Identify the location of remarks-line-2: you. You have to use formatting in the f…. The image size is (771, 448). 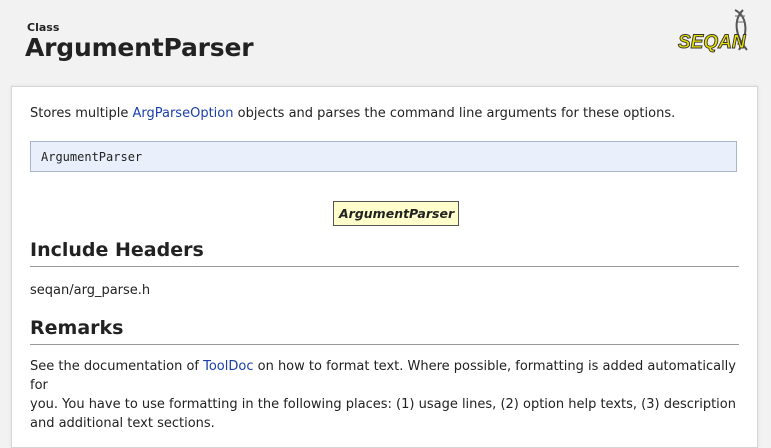
(383, 404).